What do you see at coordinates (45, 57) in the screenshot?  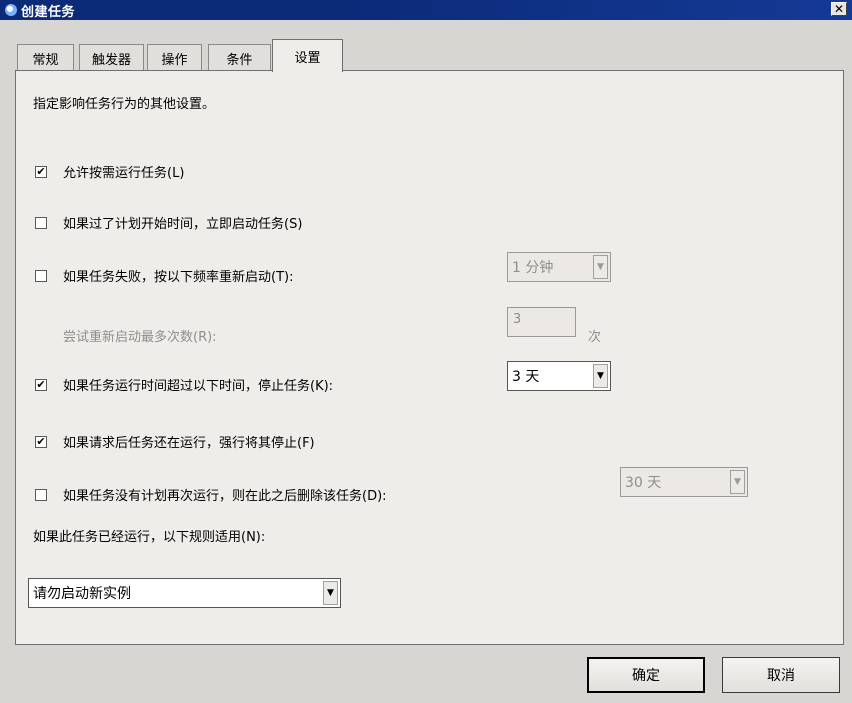 I see `tab-general: 常规` at bounding box center [45, 57].